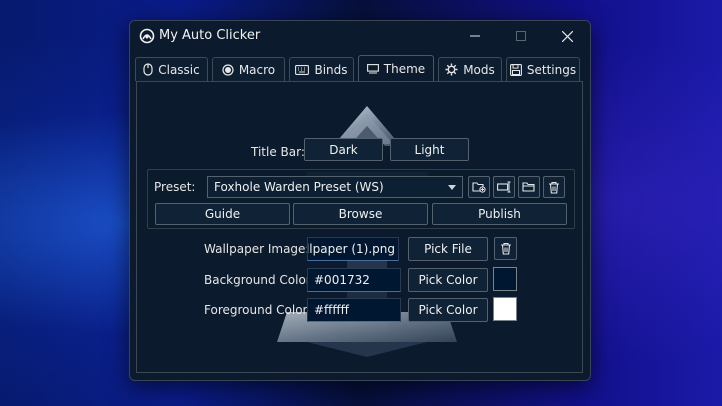 The image size is (722, 406). Describe the element at coordinates (228, 69) in the screenshot. I see `record-icon` at that location.